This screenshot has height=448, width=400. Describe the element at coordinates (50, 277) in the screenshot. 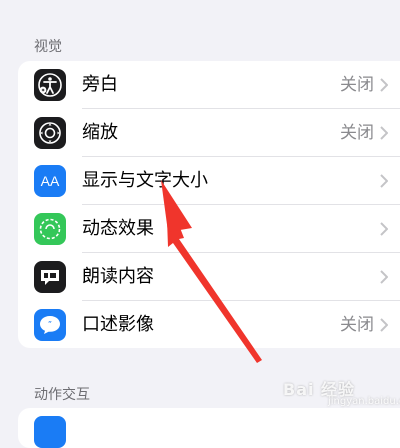

I see `spoken-content-icon` at that location.